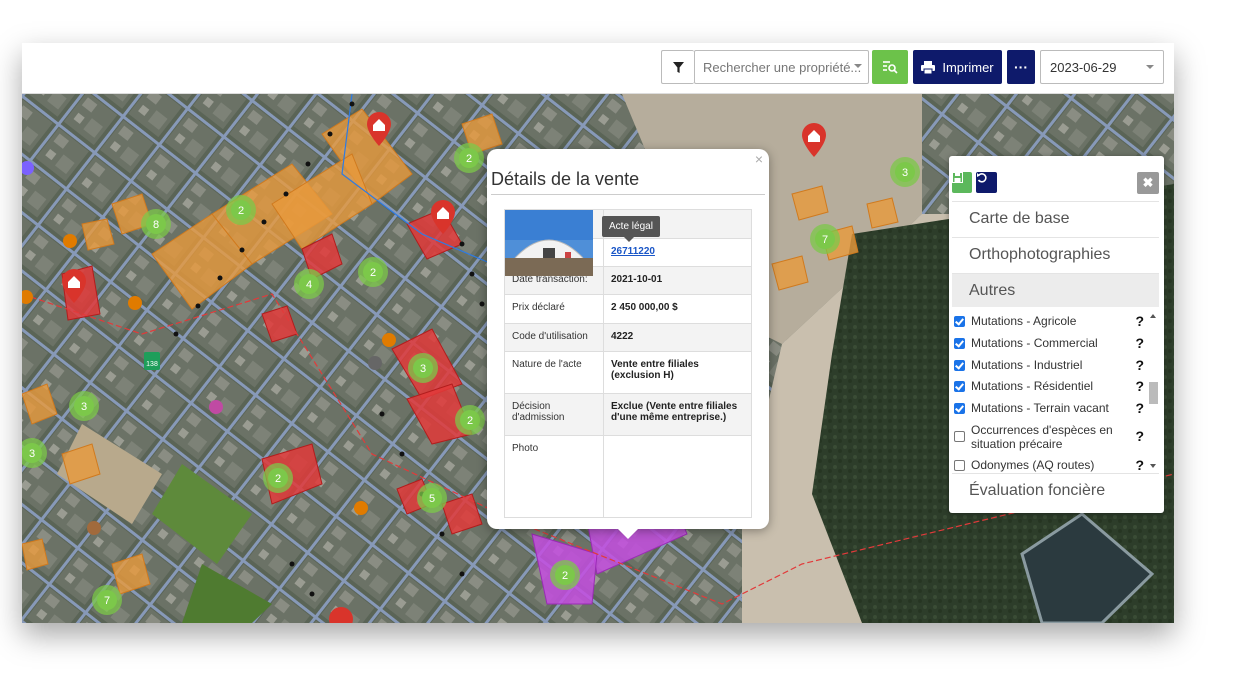 The image size is (1249, 689). What do you see at coordinates (677, 372) in the screenshot?
I see `row-value: Vente entre filiales (exclusion H)` at bounding box center [677, 372].